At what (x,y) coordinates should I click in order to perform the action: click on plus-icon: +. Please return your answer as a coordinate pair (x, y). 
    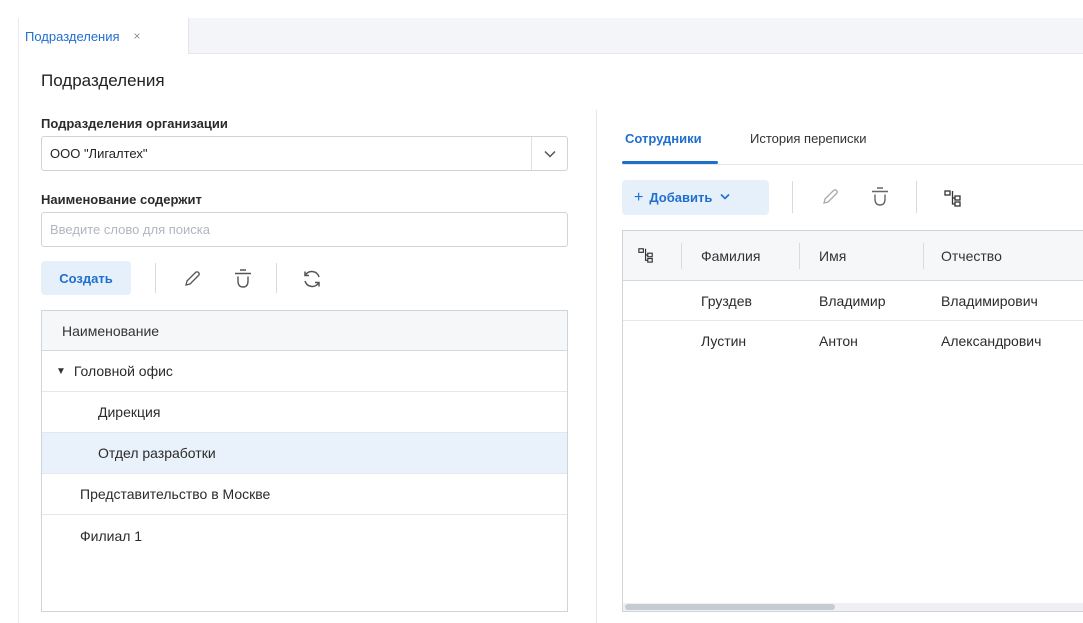
    Looking at the image, I should click on (639, 197).